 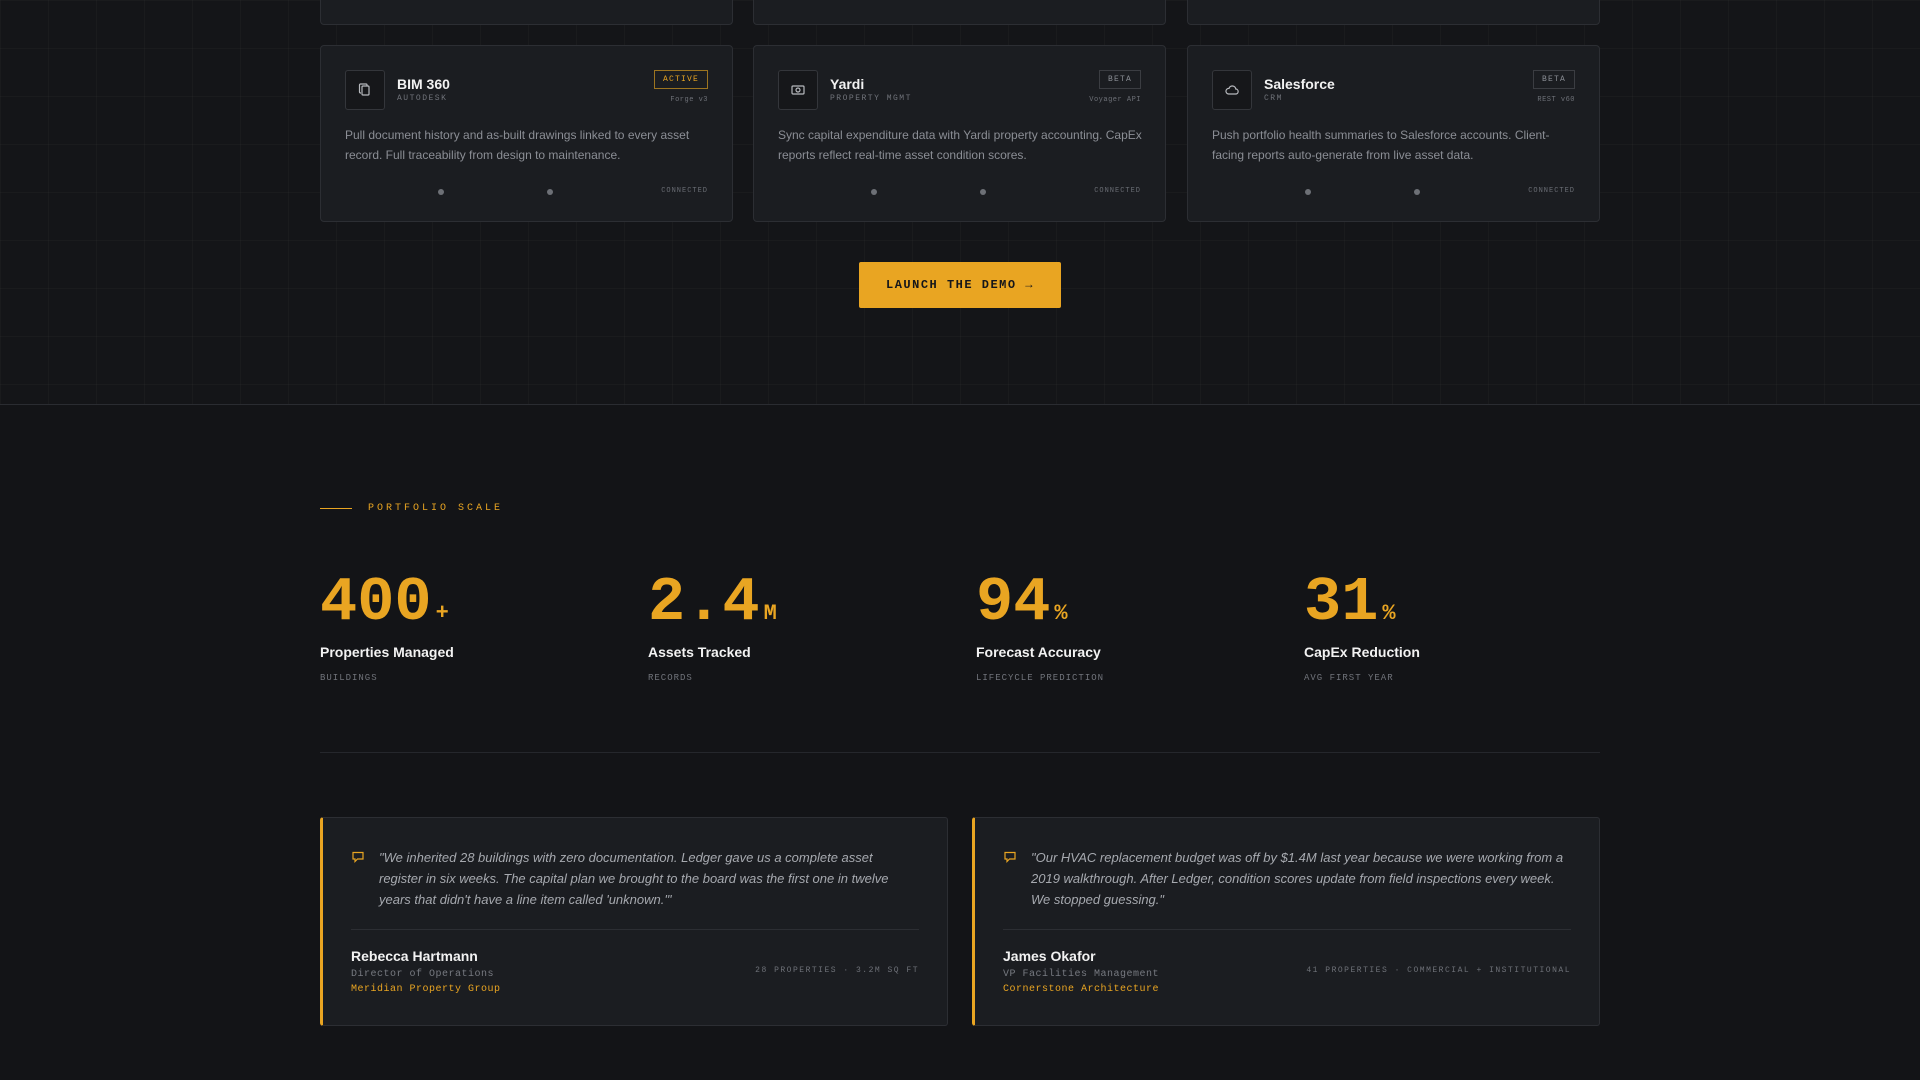 I want to click on stat-label: Forecast Accuracy, so click(x=1038, y=652).